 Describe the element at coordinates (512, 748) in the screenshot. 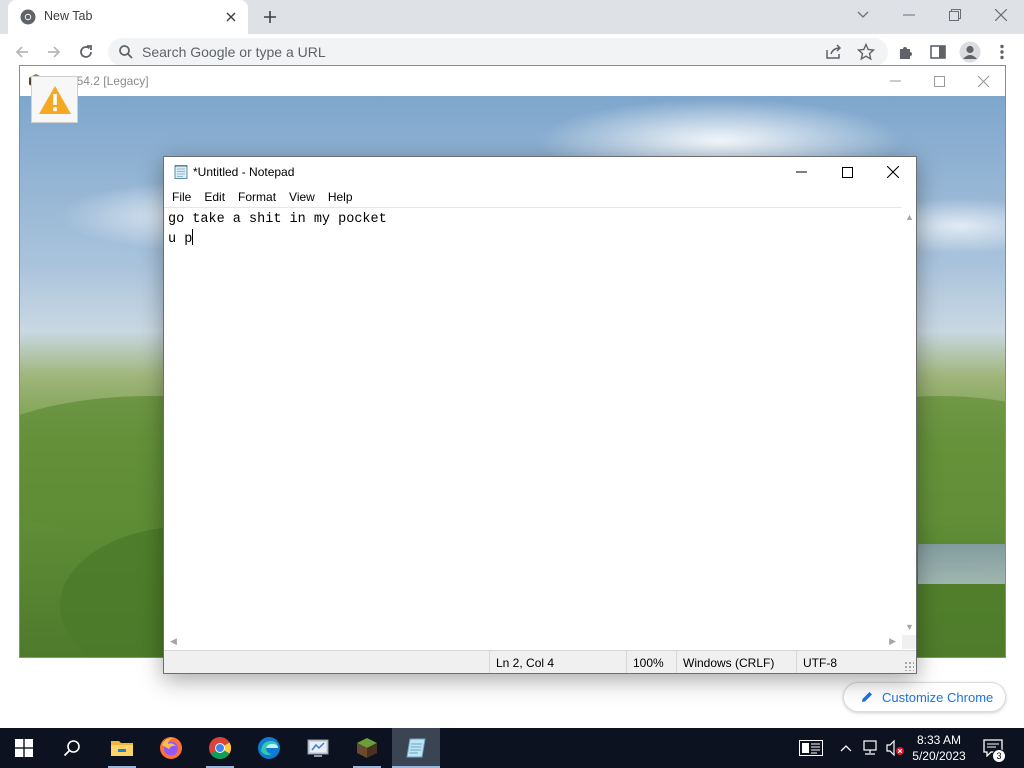

I see `windows-taskbar: 8:33 AM 5/20/2023` at that location.